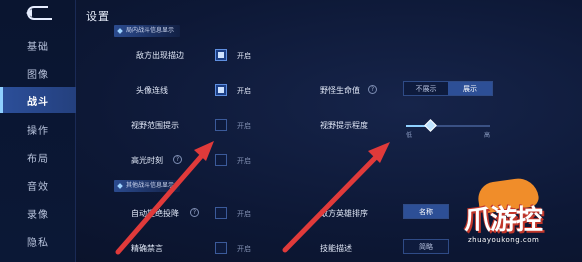 The width and height of the screenshot is (582, 262). Describe the element at coordinates (244, 91) in the screenshot. I see `avatar-link-state: 开启` at that location.